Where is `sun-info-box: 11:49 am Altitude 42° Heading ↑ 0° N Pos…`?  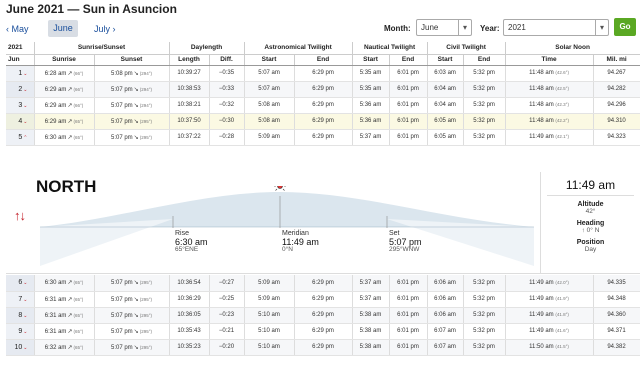
sun-info-box: 11:49 am Altitude 42° Heading ↑ 0° N Pos… is located at coordinates (590, 223).